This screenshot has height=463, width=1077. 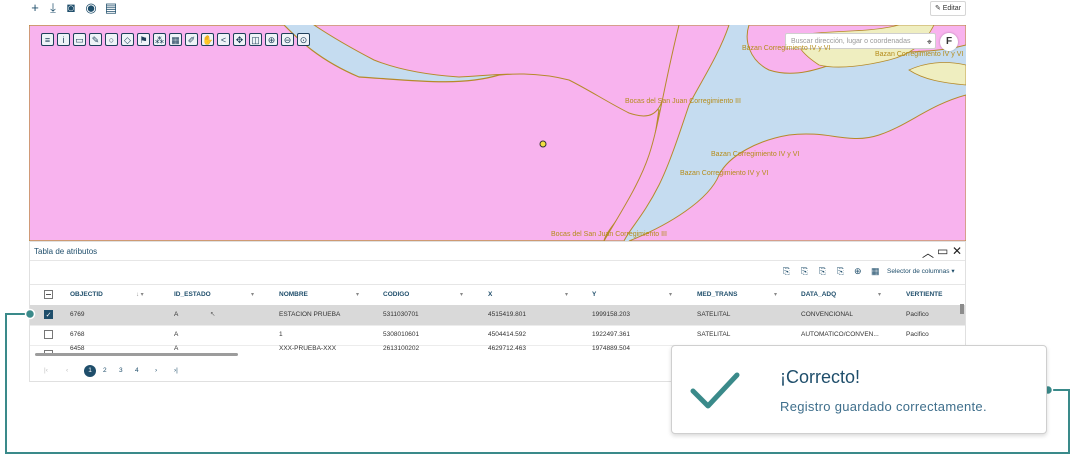 I want to click on toast-title: ¡Correcto!, so click(x=820, y=377).